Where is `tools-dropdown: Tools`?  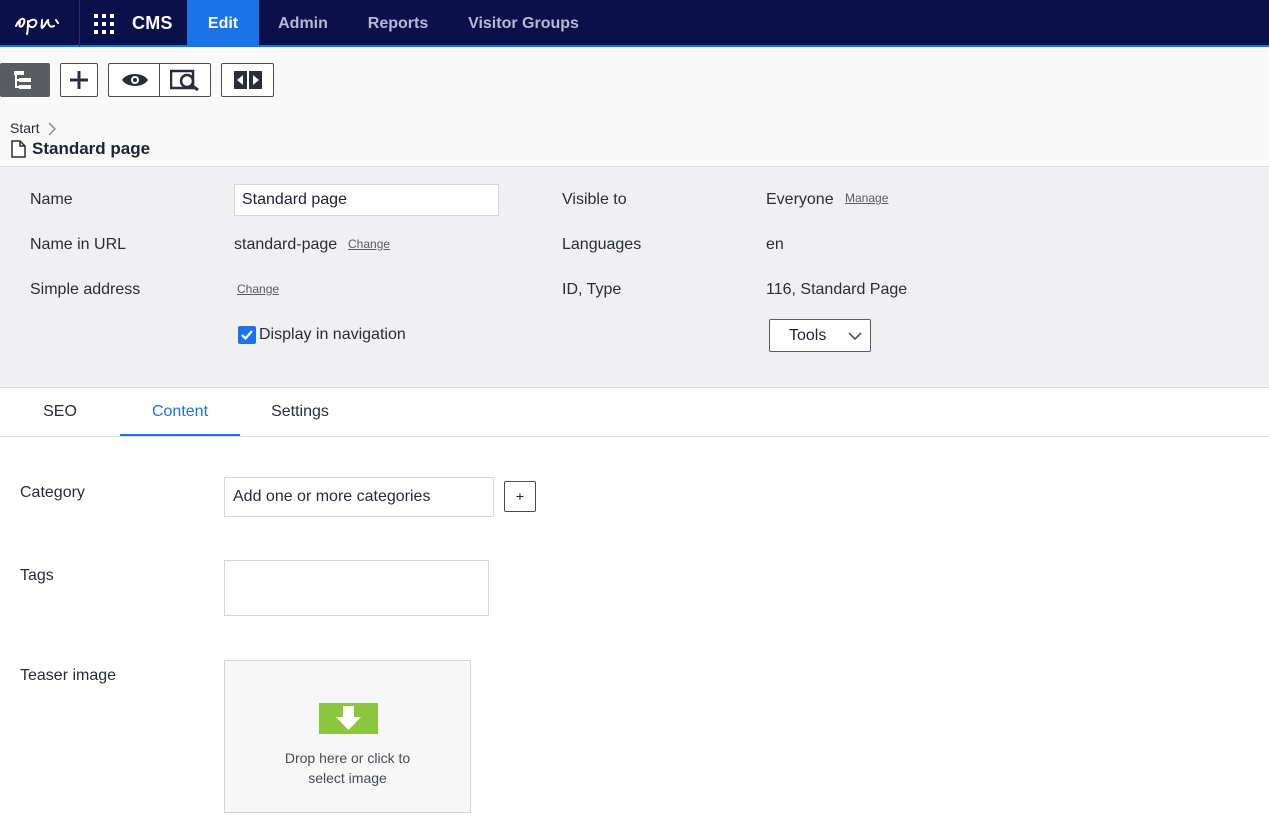
tools-dropdown: Tools is located at coordinates (820, 335).